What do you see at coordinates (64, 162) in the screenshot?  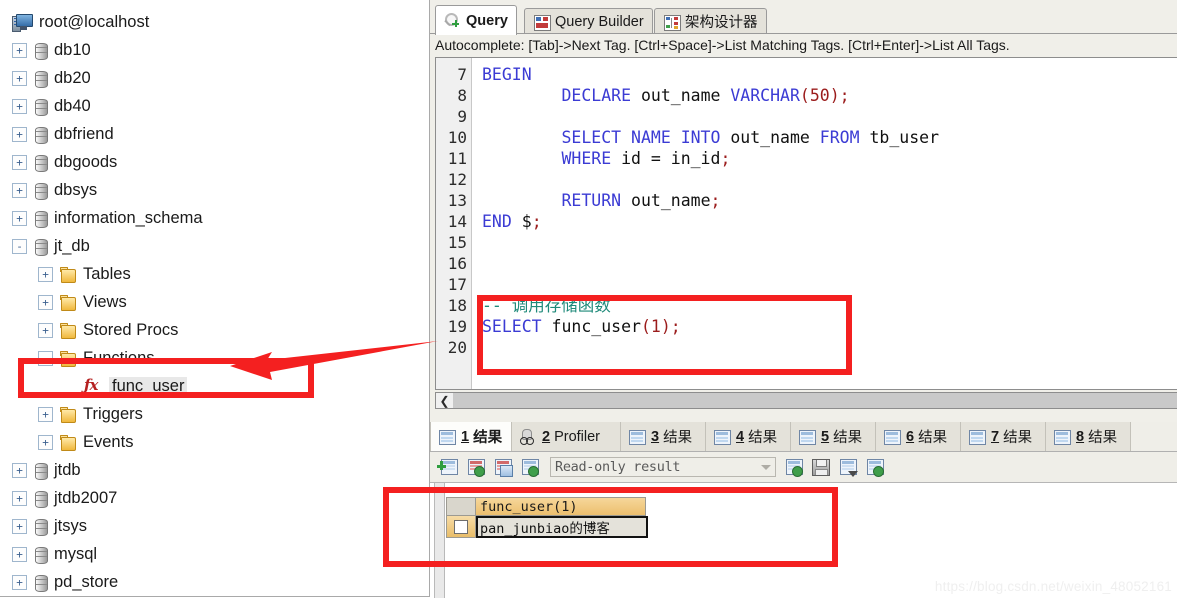 I see `tree-item-dbgoods: + dbgoods` at bounding box center [64, 162].